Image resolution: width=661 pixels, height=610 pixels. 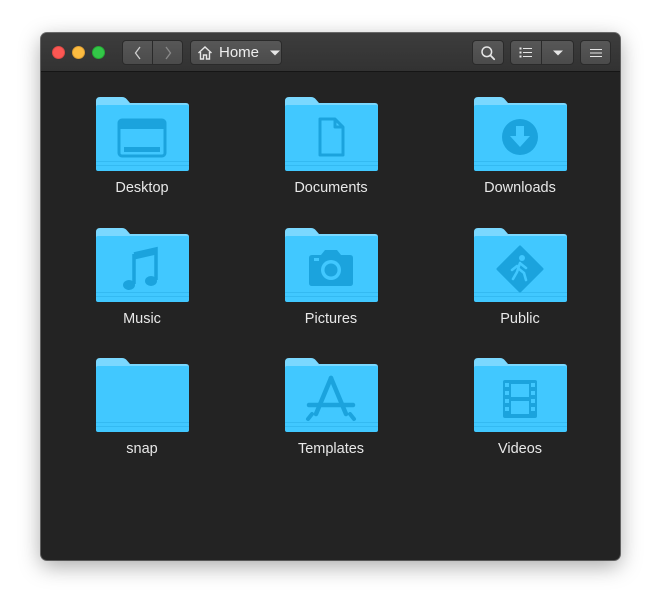 I want to click on maximize-window-button, so click(x=98, y=52).